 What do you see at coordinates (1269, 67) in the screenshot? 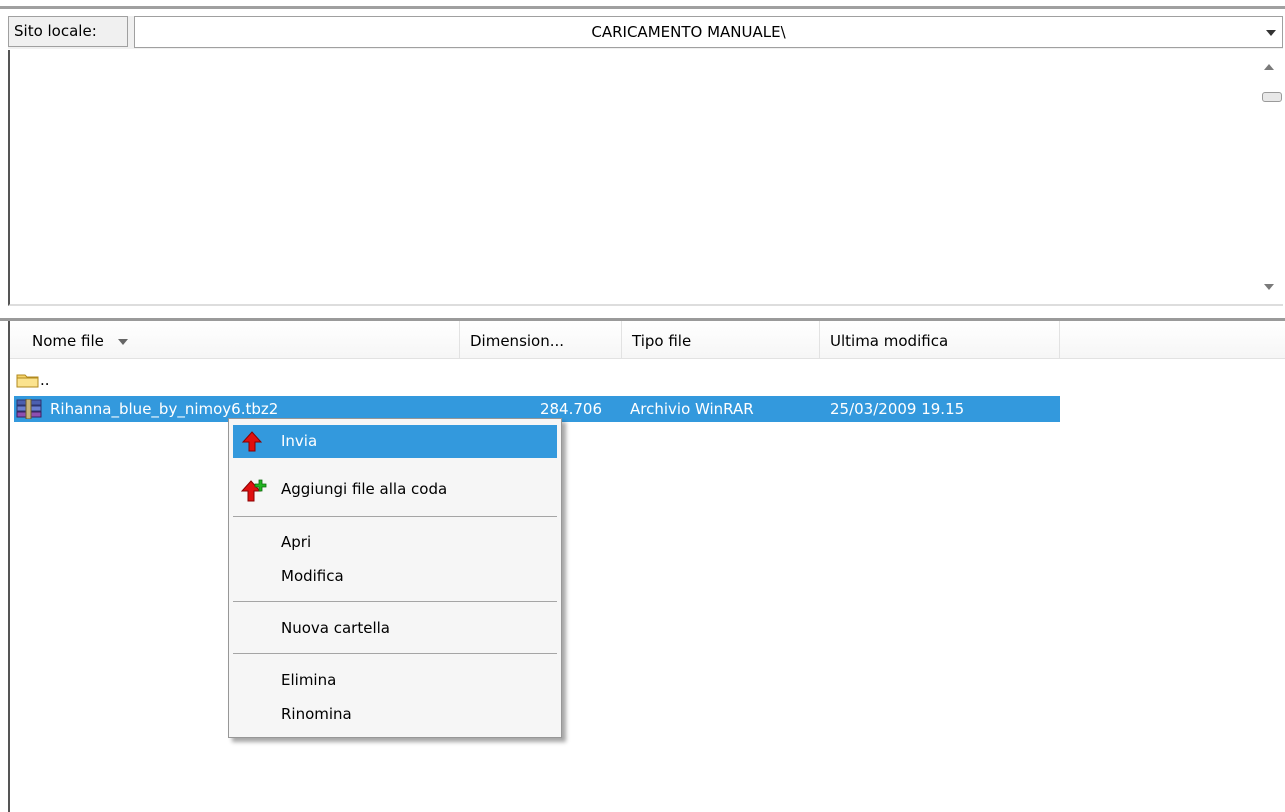
I see `scroll-up-icon` at bounding box center [1269, 67].